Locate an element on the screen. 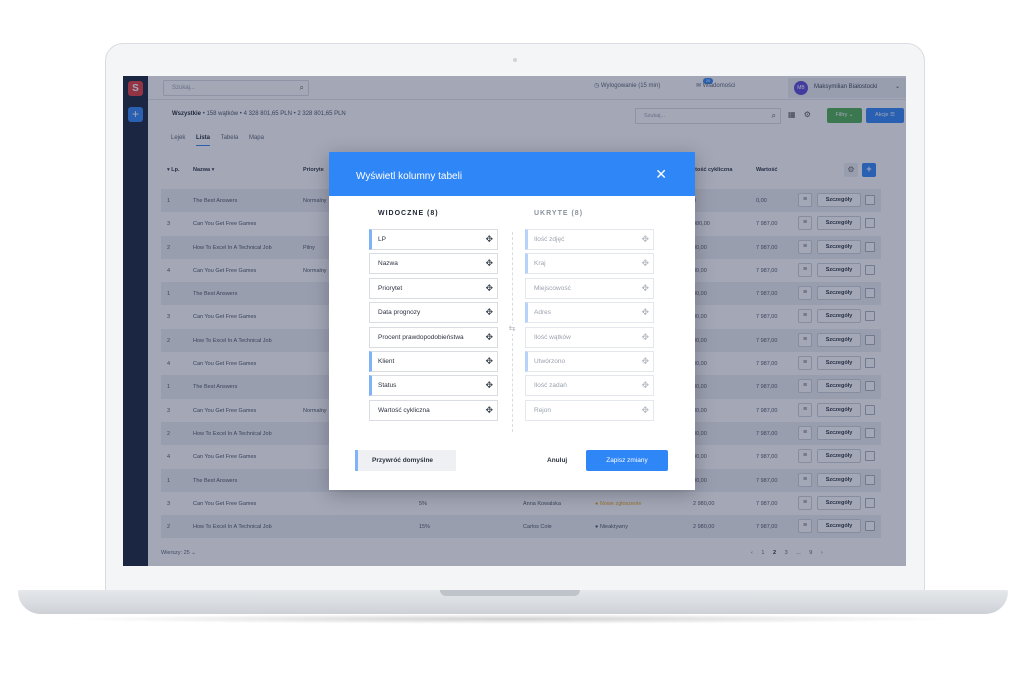  laptop-camera is located at coordinates (515, 60).